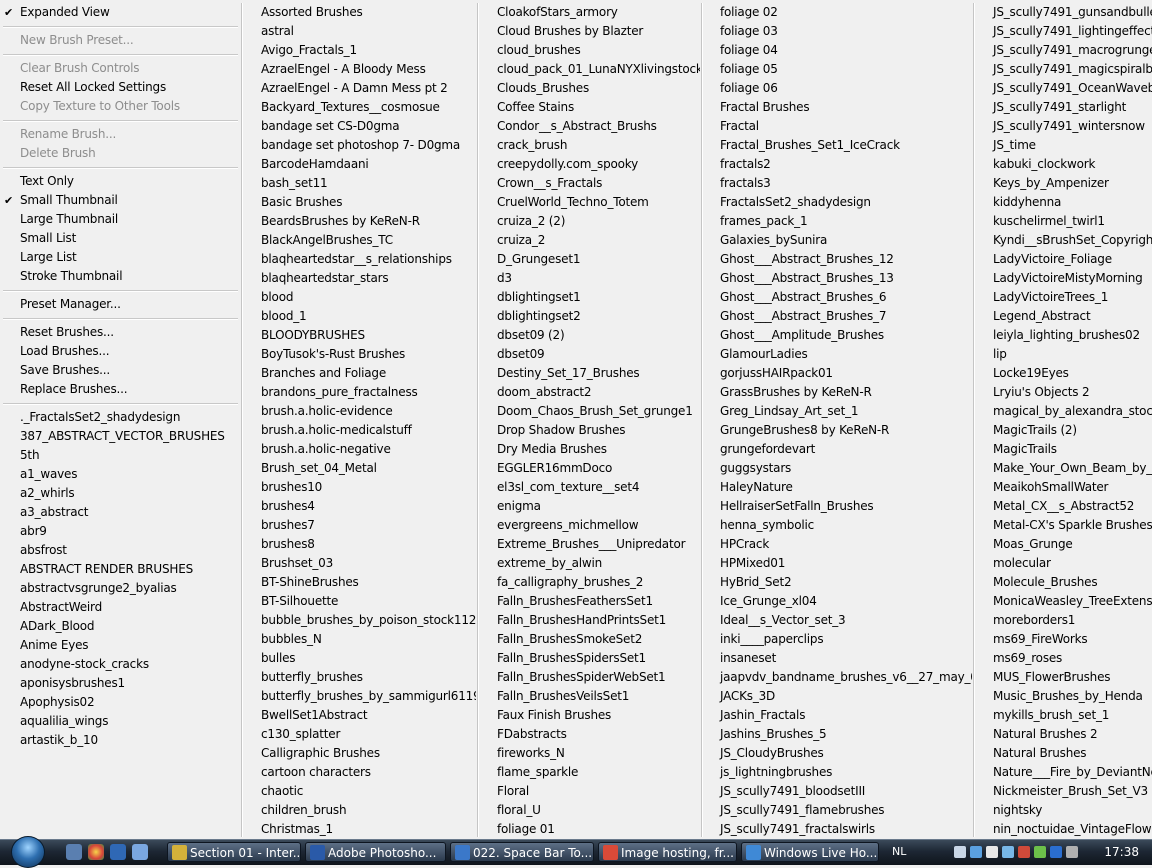 This screenshot has height=868, width=1152. Describe the element at coordinates (359, 145) in the screenshot. I see `brush-set-item: bandage set photoshop 7- D0gma` at that location.